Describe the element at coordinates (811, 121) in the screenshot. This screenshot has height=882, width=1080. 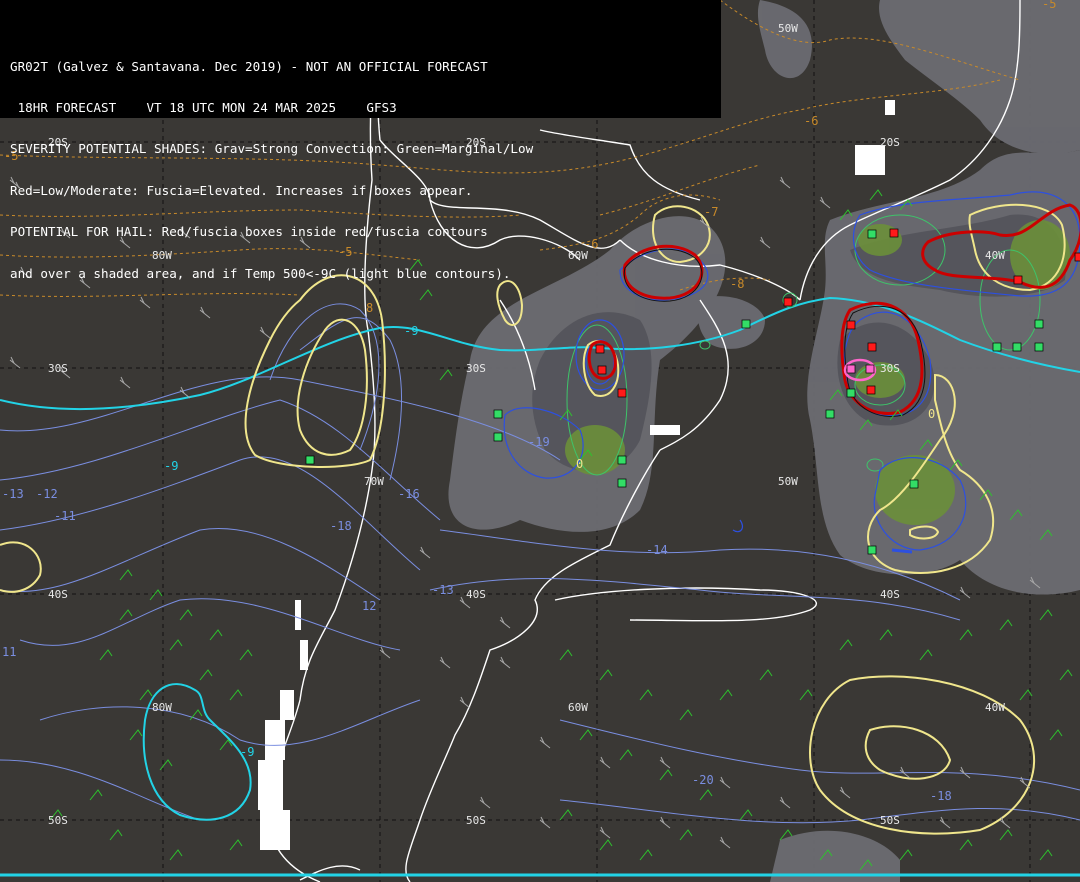
I see `contour-label: -6` at that location.